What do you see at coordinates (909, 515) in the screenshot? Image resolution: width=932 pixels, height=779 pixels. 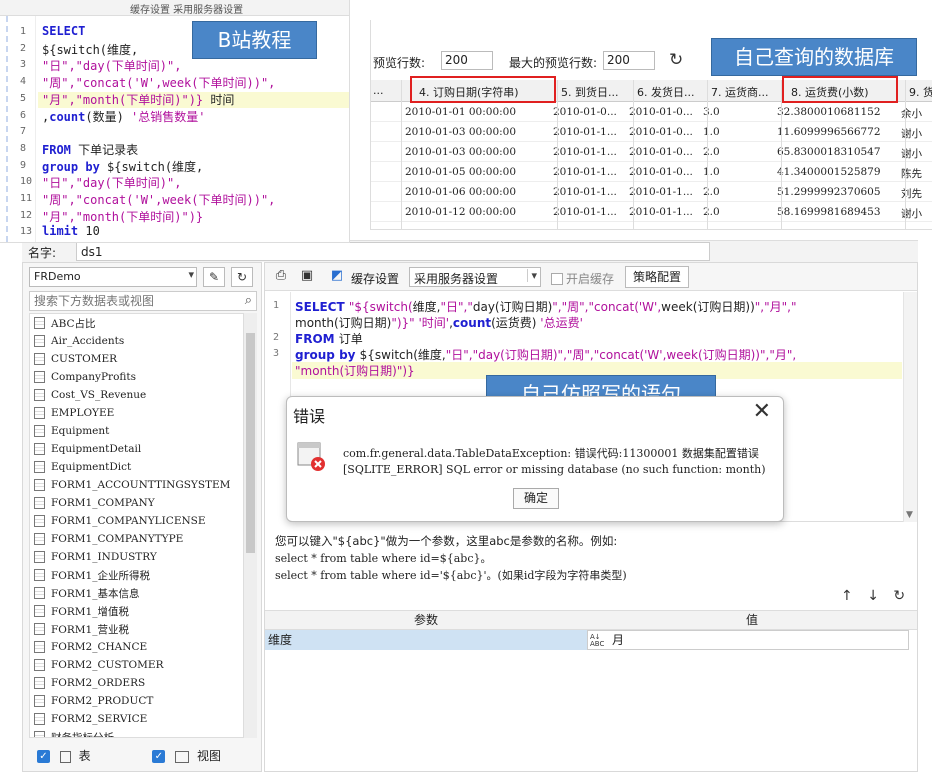 I see `chevron-down-icon: ▼` at bounding box center [909, 515].